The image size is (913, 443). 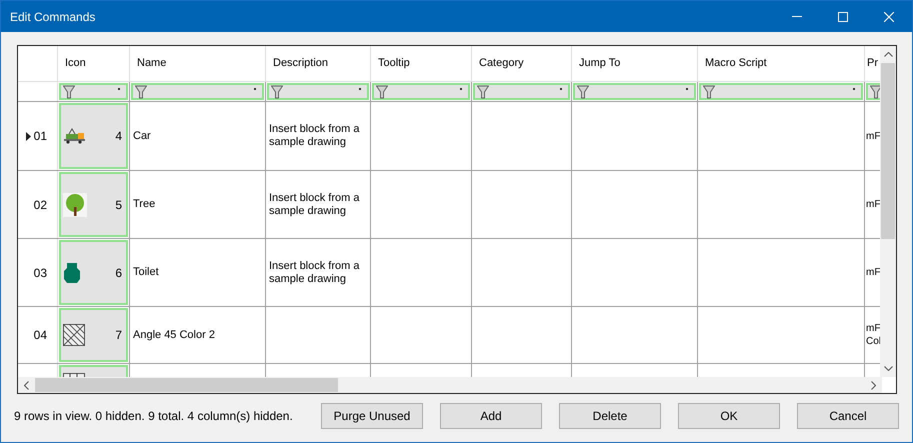 I want to click on status-text: 9 rows in view. 0 hidden. 9 total. 4 column(s) hidden., so click(x=154, y=416).